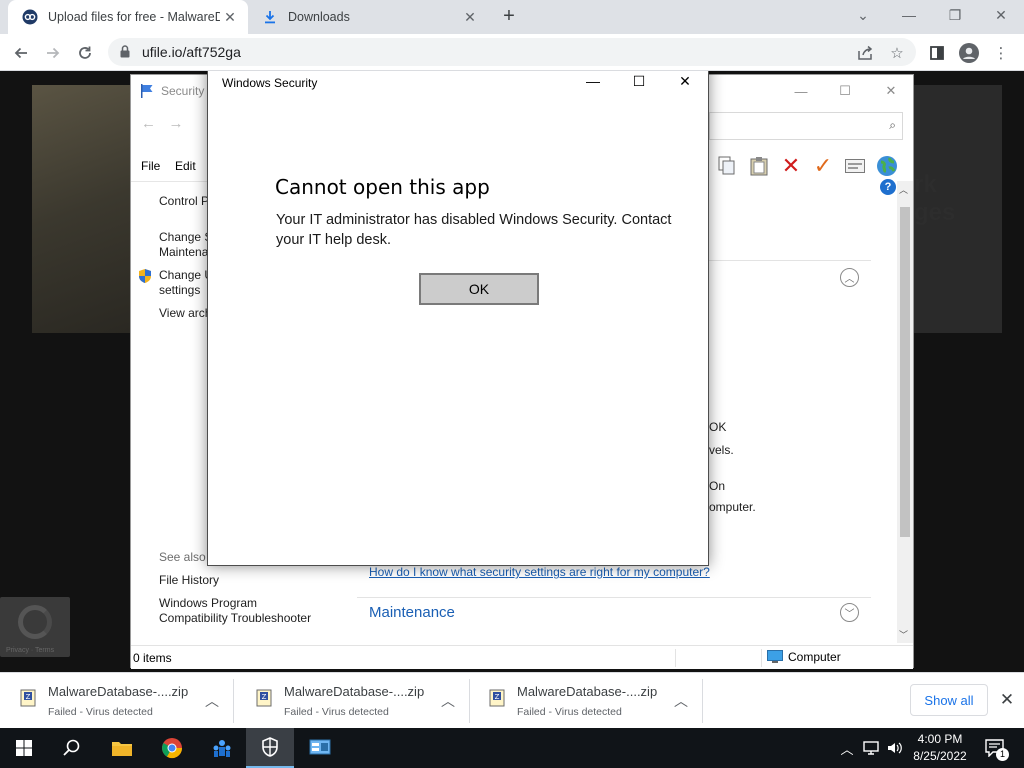 Image resolution: width=1024 pixels, height=768 pixels. I want to click on show-all-downloads-button: Show all, so click(949, 700).